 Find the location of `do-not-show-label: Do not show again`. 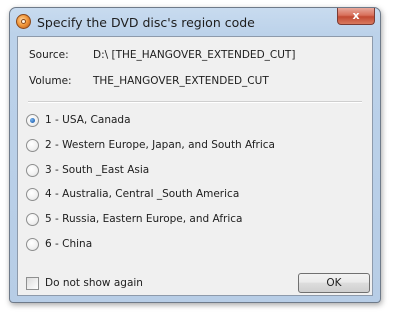

do-not-show-label: Do not show again is located at coordinates (94, 283).